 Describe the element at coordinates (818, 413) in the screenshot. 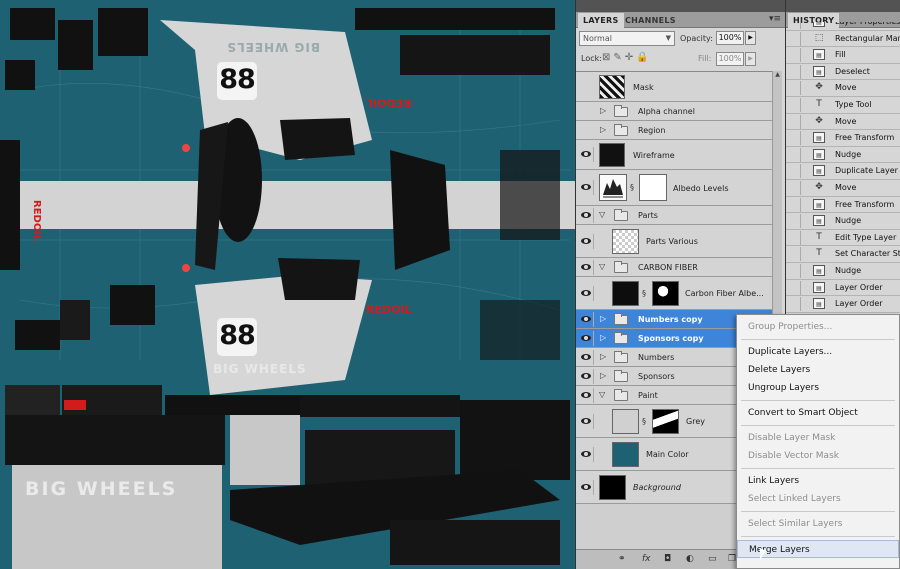

I see `menu-item-convert-to-smart-object: Convert to Smart Object` at that location.